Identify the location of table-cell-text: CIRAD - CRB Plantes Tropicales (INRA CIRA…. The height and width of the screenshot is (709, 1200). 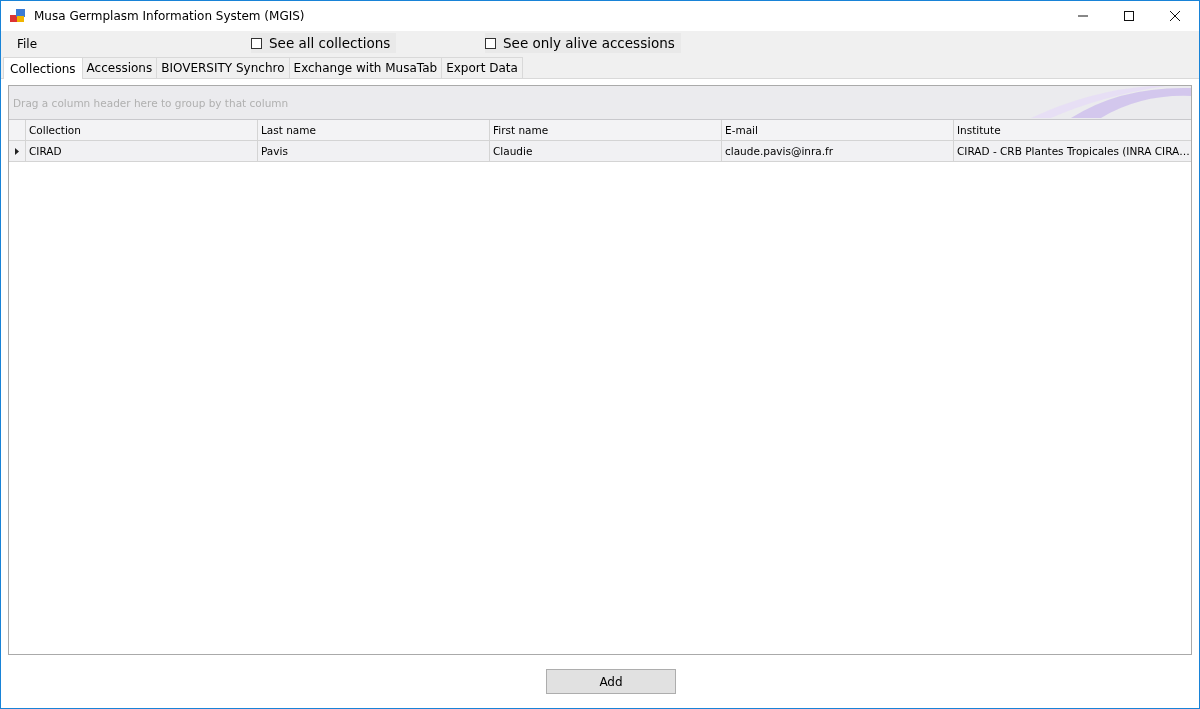
(1073, 151).